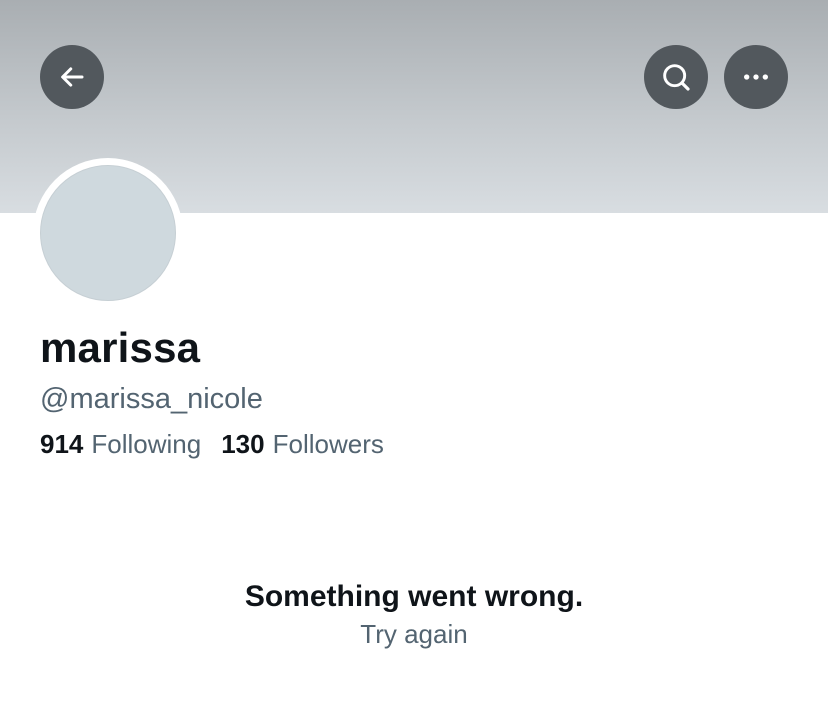  I want to click on retry-container: Try again, so click(414, 634).